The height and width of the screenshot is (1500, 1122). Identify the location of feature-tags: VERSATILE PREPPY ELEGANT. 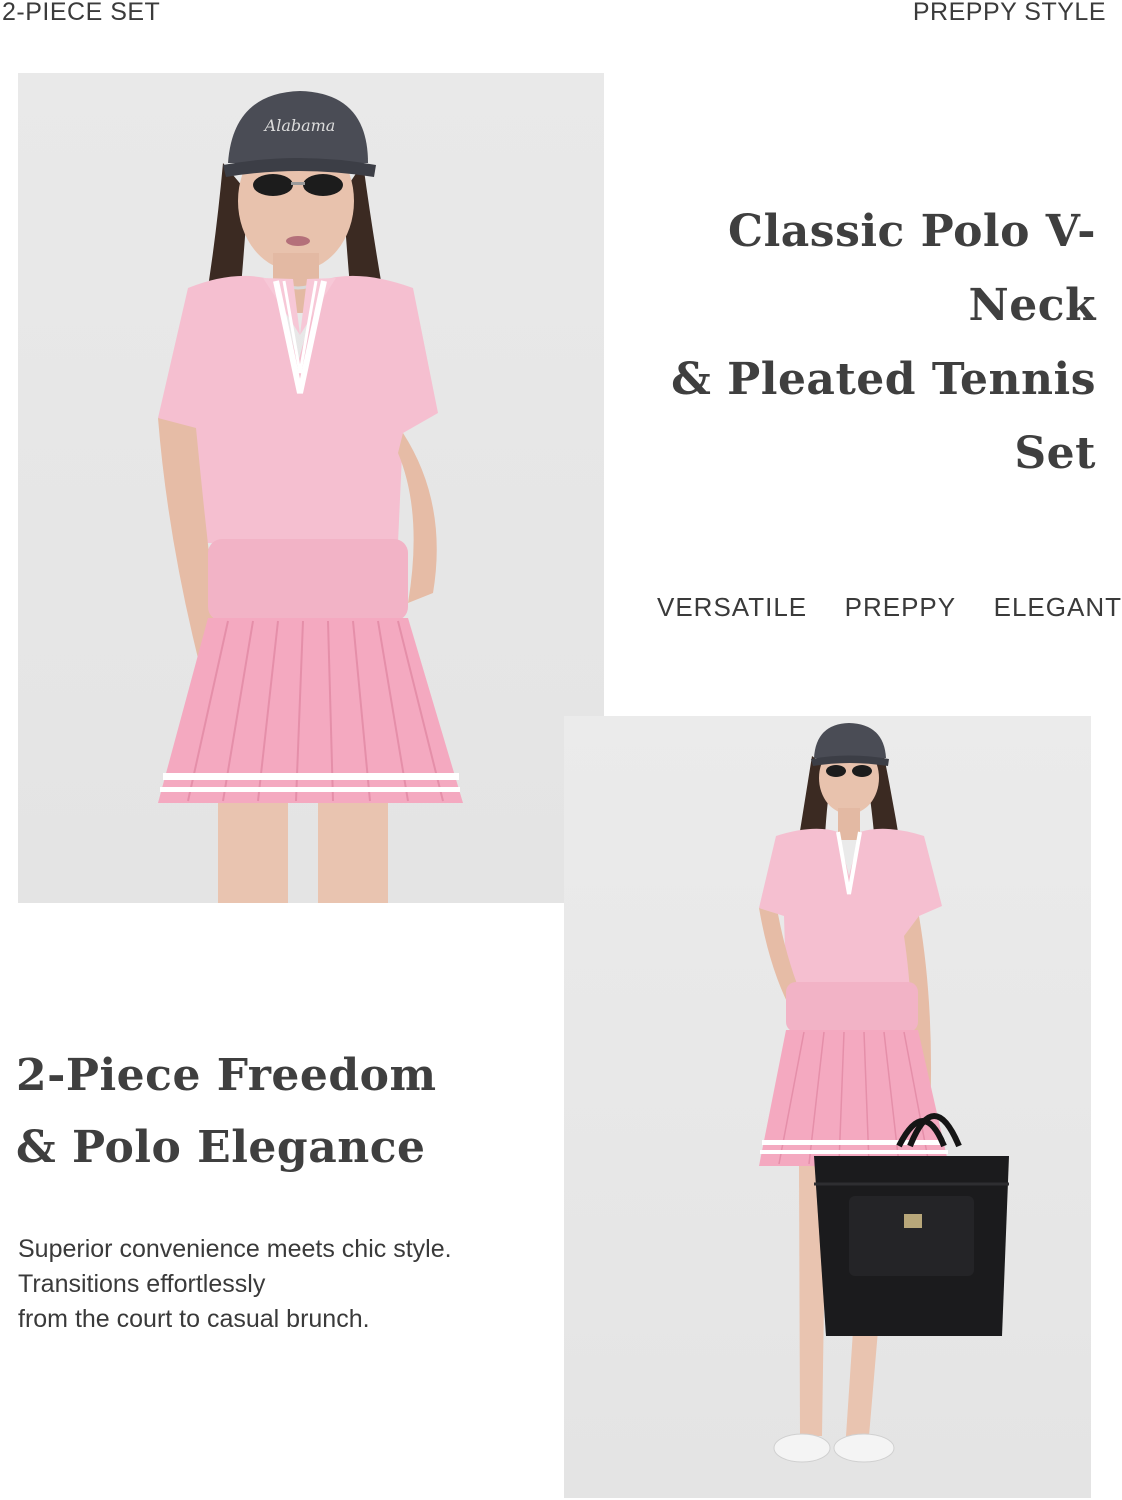
(889, 607).